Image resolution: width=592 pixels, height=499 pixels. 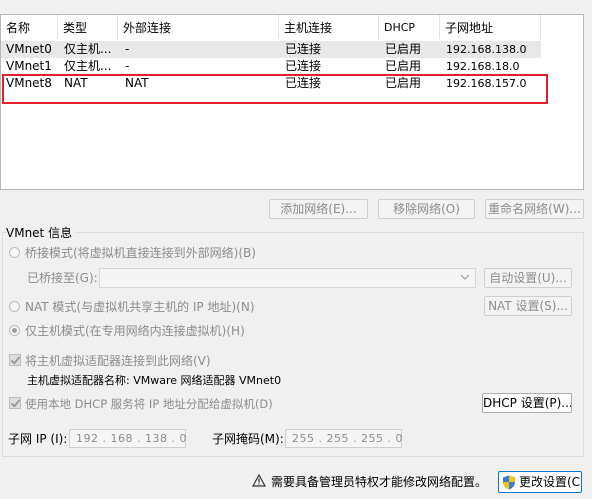 I want to click on column-header-dhcp: DHCP, so click(x=409, y=27).